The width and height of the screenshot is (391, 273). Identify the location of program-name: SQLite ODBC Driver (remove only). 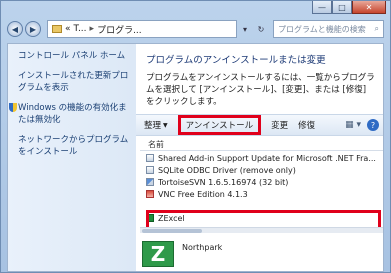
(227, 170).